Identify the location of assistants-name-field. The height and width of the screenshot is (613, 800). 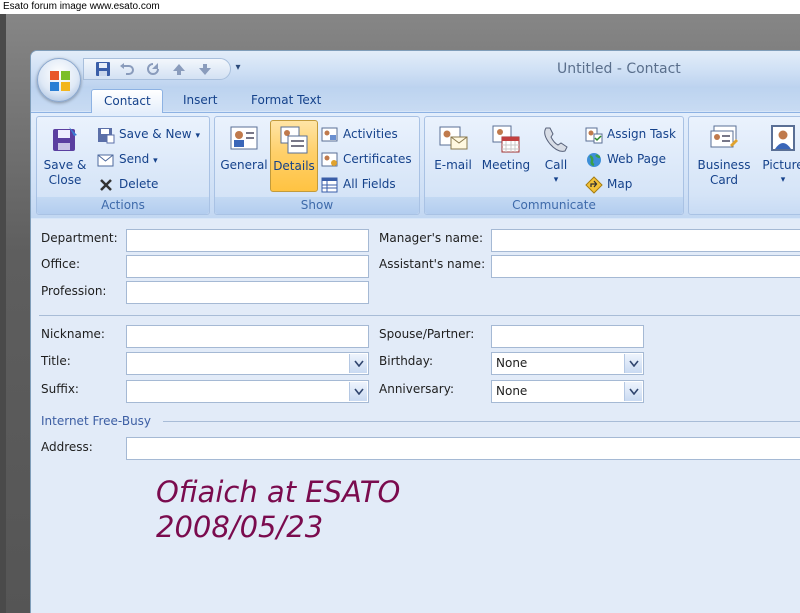
(645, 266).